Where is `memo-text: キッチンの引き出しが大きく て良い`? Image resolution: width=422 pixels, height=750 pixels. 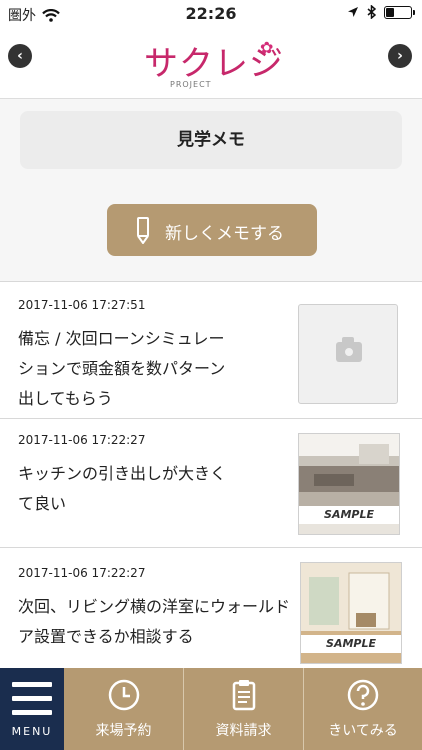 memo-text: キッチンの引き出しが大きく て良い is located at coordinates (122, 488).